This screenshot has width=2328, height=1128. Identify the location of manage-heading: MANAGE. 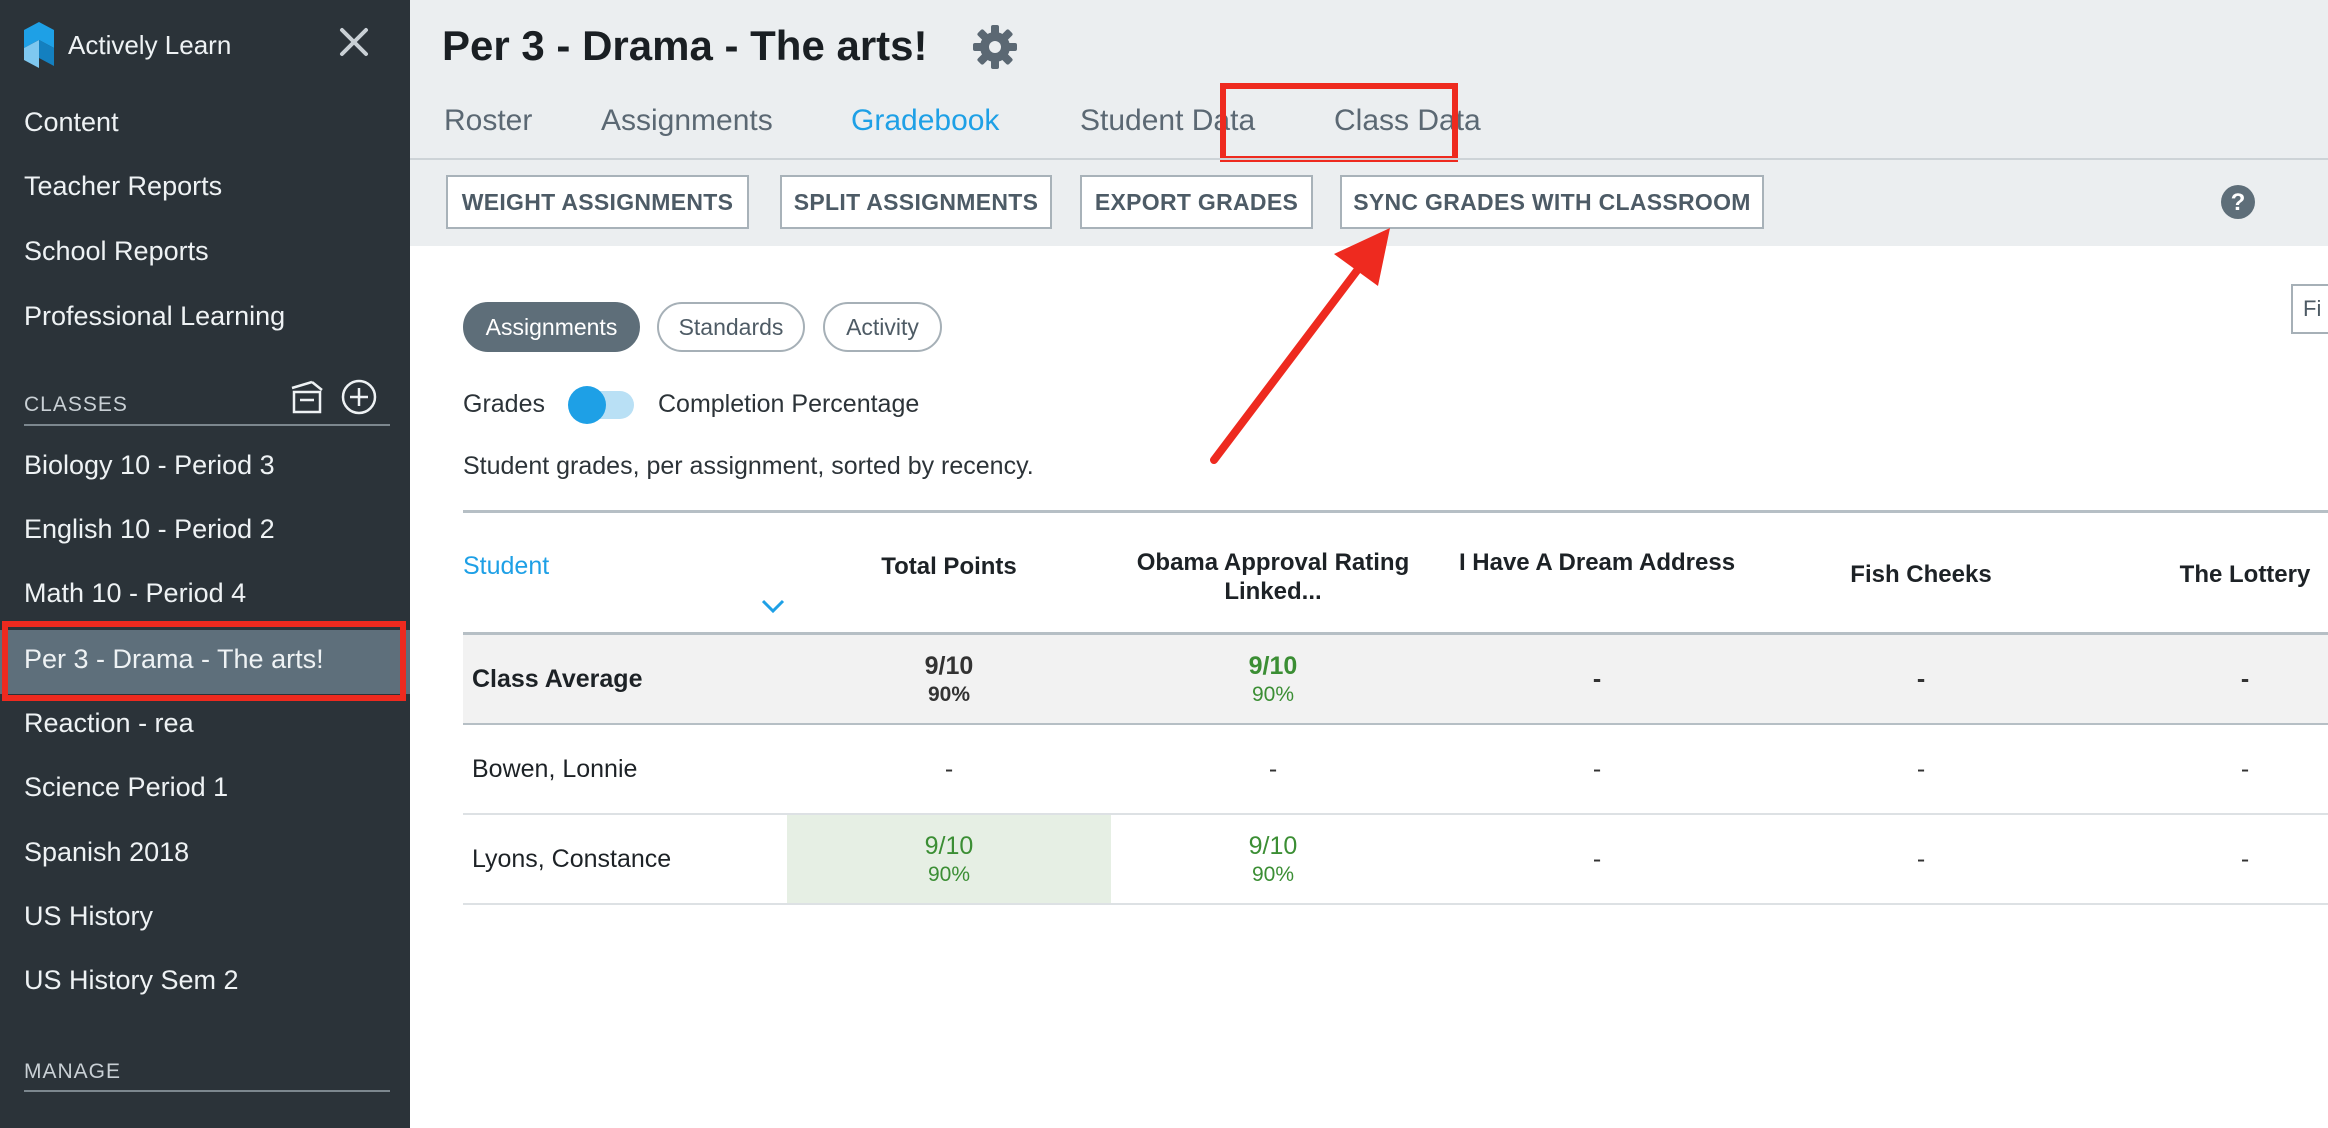
(73, 1071).